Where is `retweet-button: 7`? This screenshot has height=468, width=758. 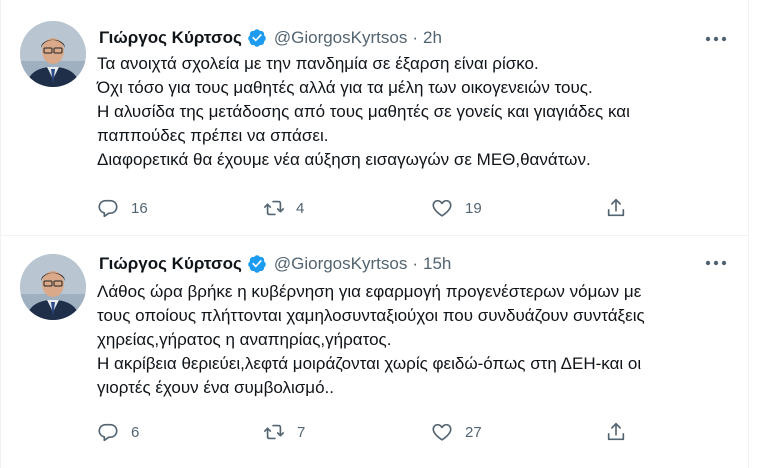 retweet-button: 7 is located at coordinates (284, 432).